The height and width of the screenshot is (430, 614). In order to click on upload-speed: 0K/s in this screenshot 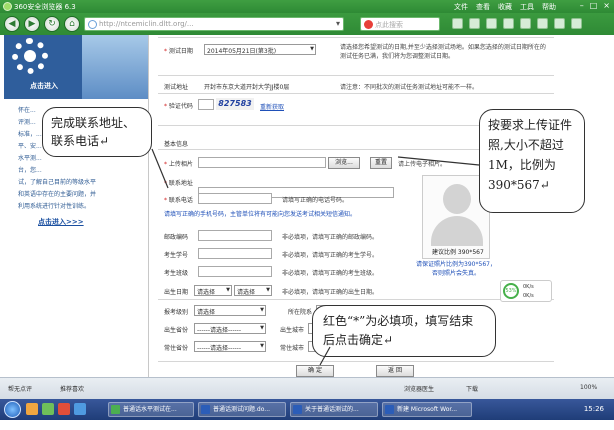, I will do `click(528, 287)`.